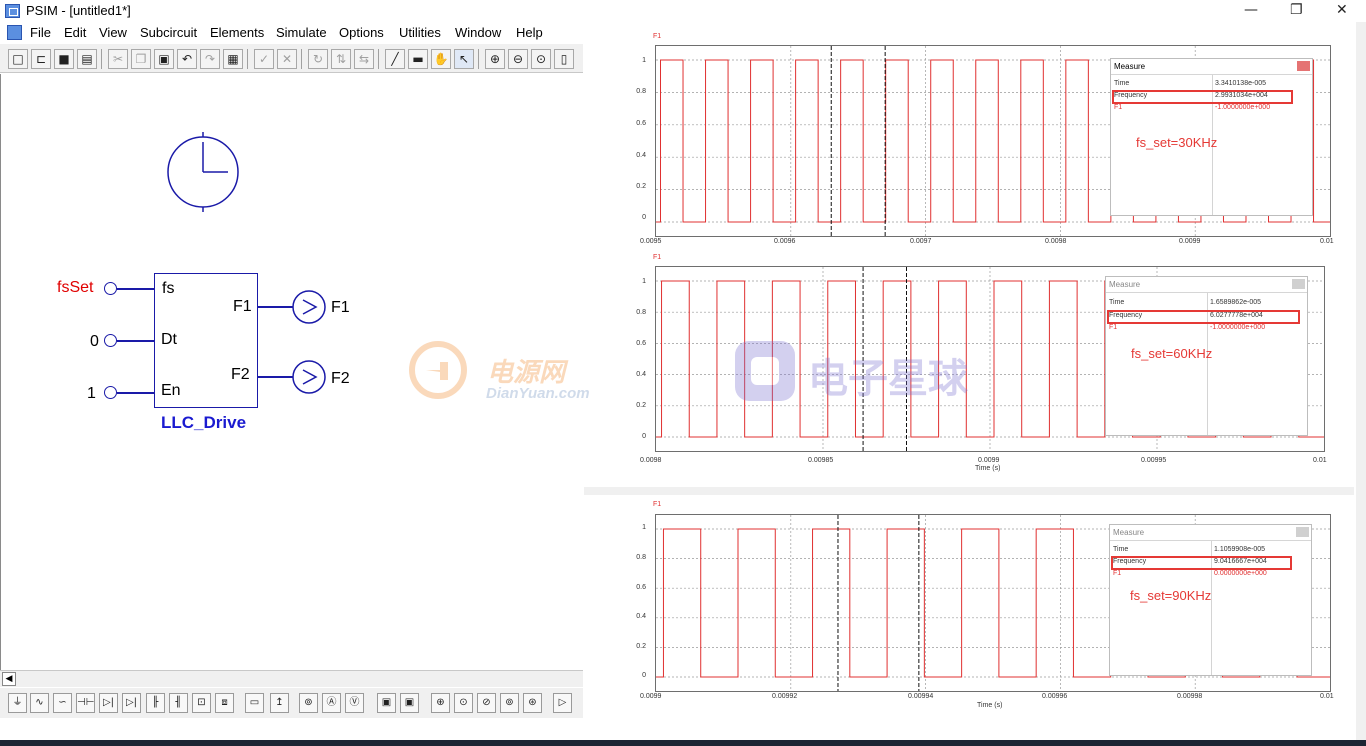 This screenshot has width=1366, height=746. Describe the element at coordinates (1240, 573) in the screenshot. I see `measure-row-value: 0.0000000e+000` at that location.